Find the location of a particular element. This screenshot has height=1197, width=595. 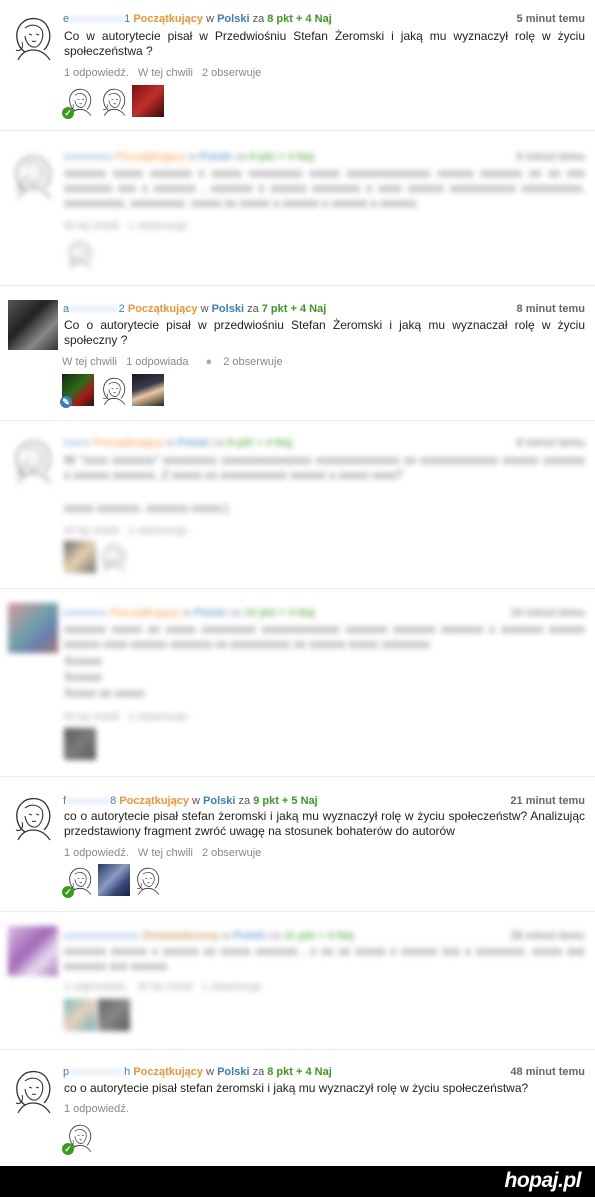

timestamp: 10 minut temu is located at coordinates (547, 613).